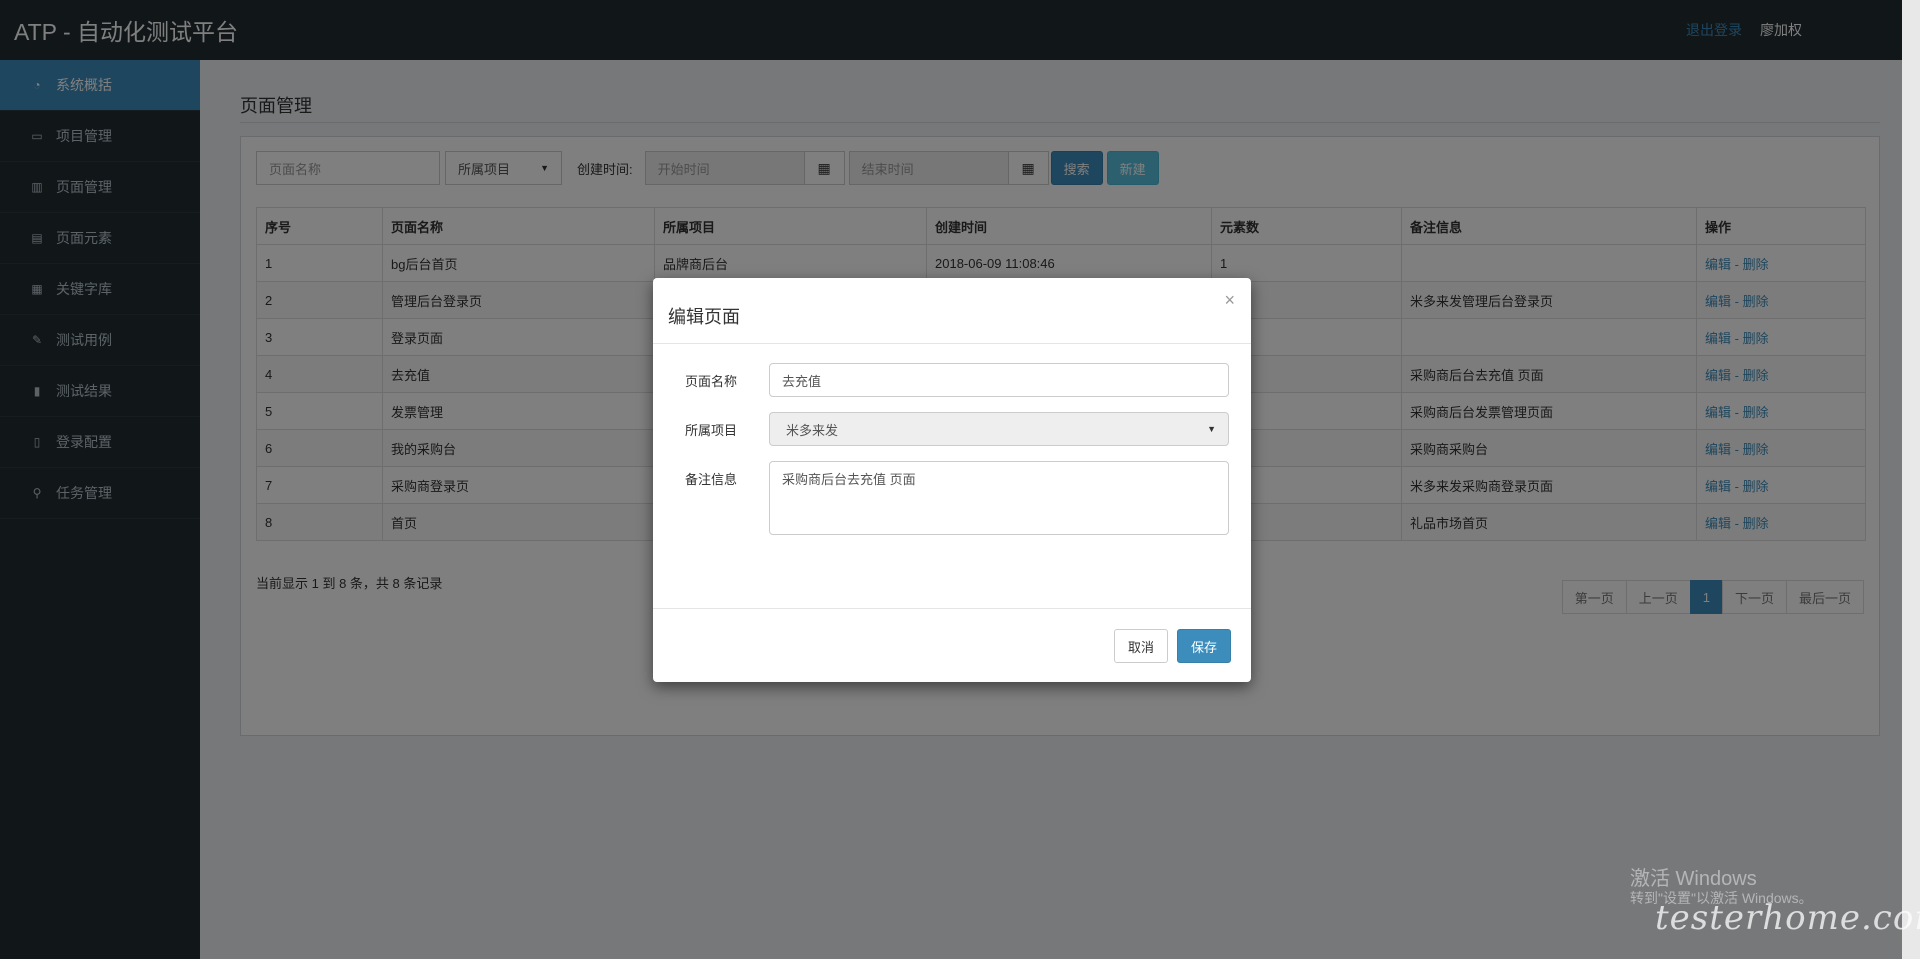 This screenshot has width=1920, height=959. What do you see at coordinates (952, 645) in the screenshot?
I see `dialog-footer: 取消 保存` at bounding box center [952, 645].